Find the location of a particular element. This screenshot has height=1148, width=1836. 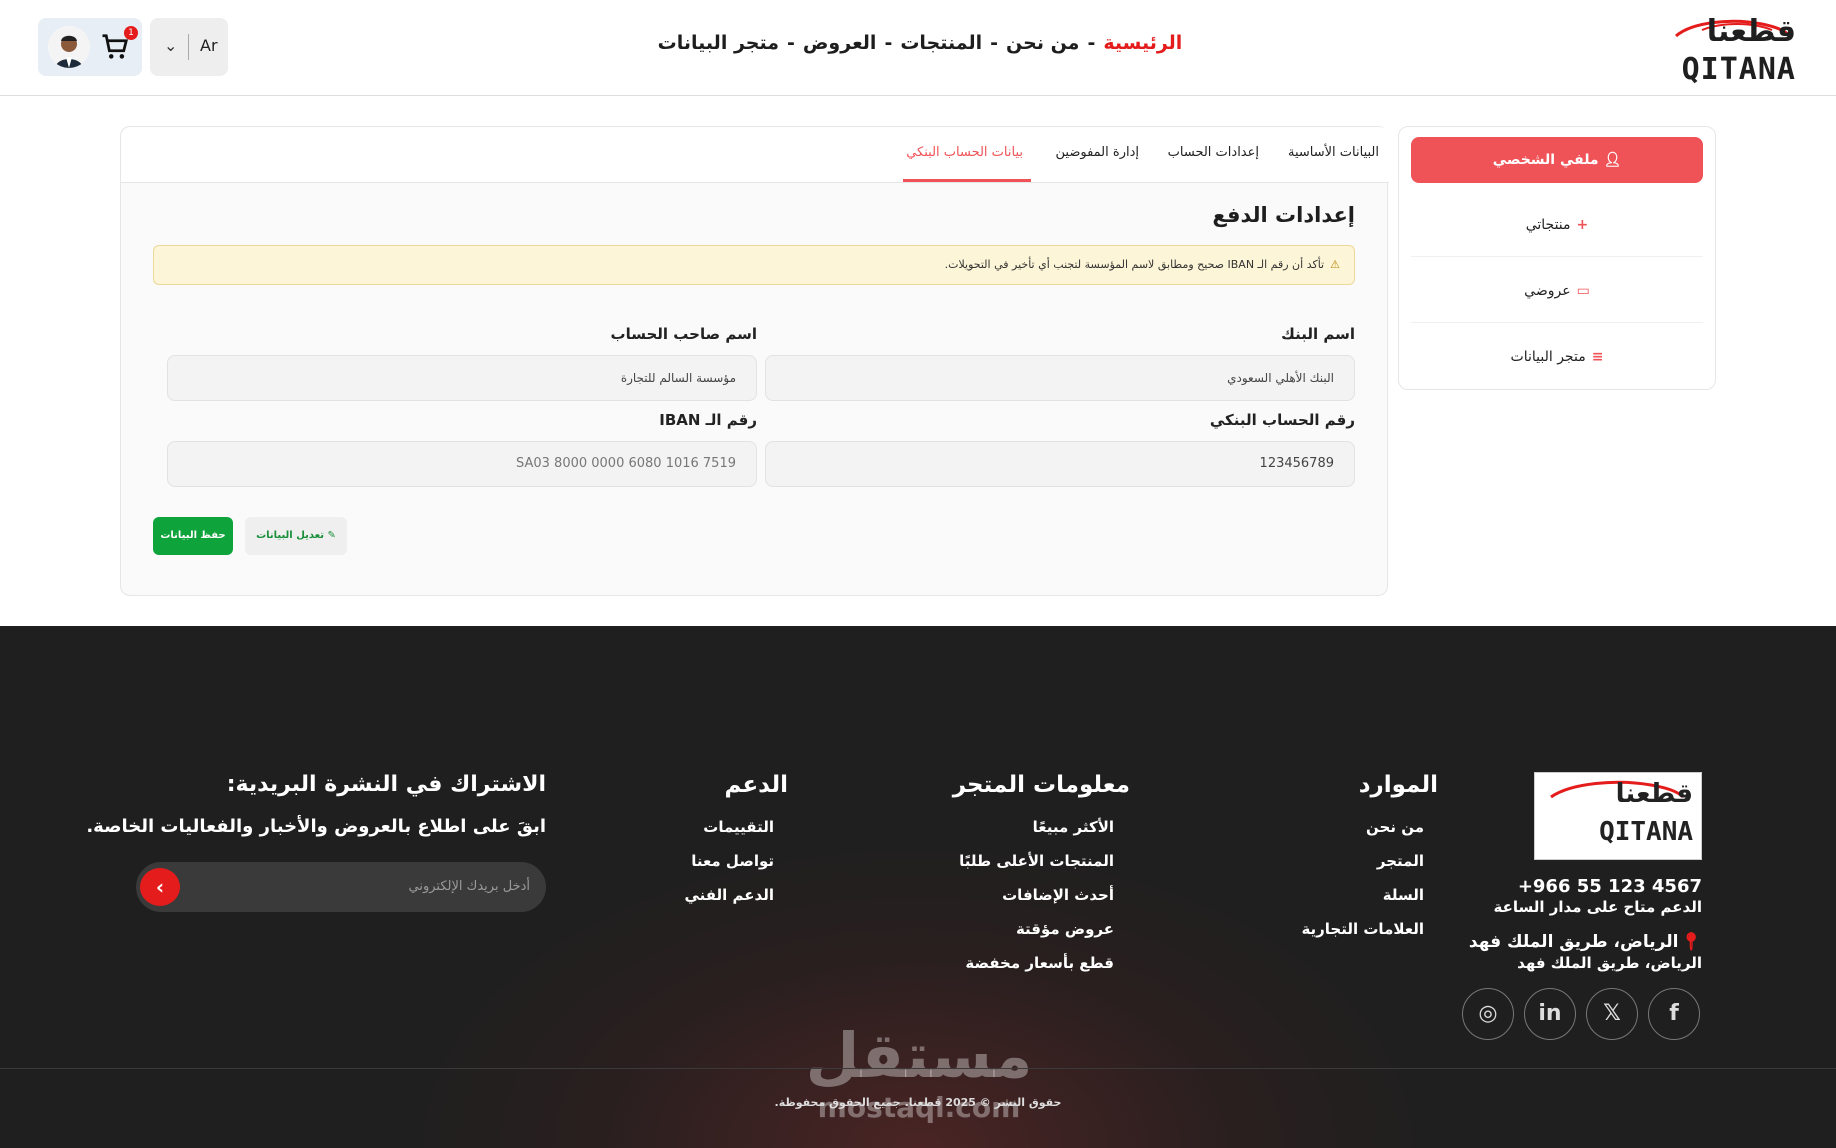

newsletter-email-input: أدخل بريدك الإلكتروني is located at coordinates (341, 887).